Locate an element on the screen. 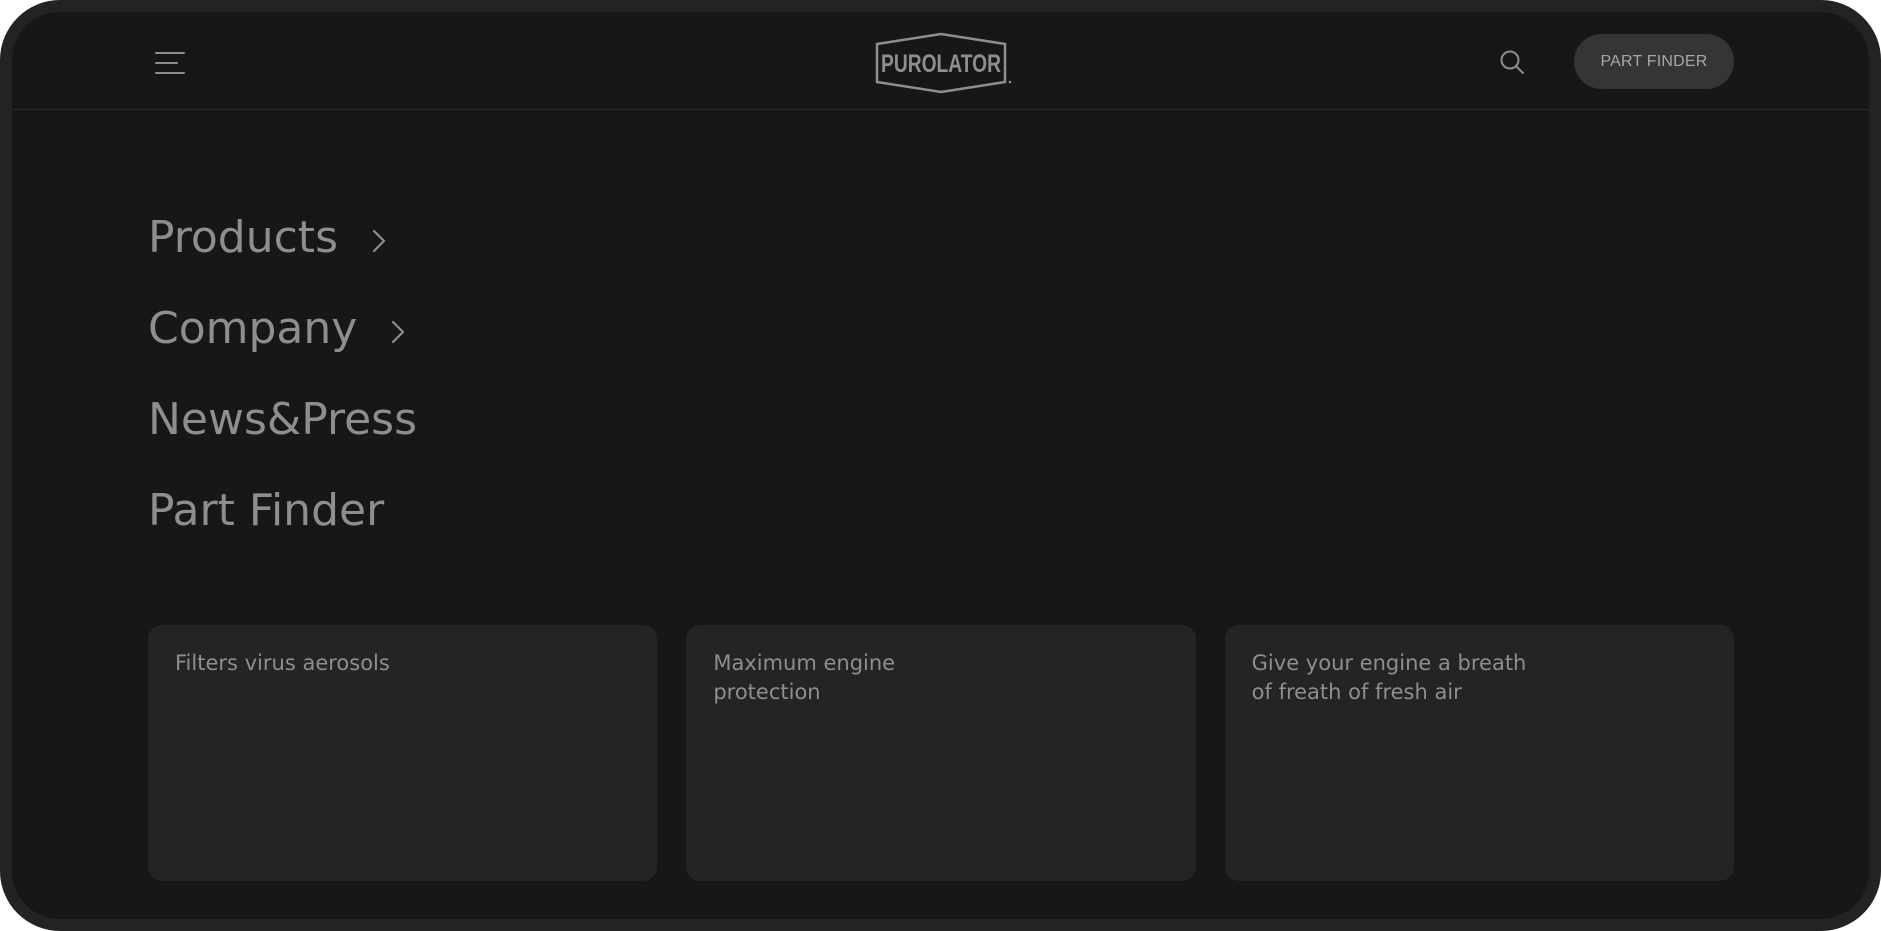  menu-item-label: Company is located at coordinates (253, 328).